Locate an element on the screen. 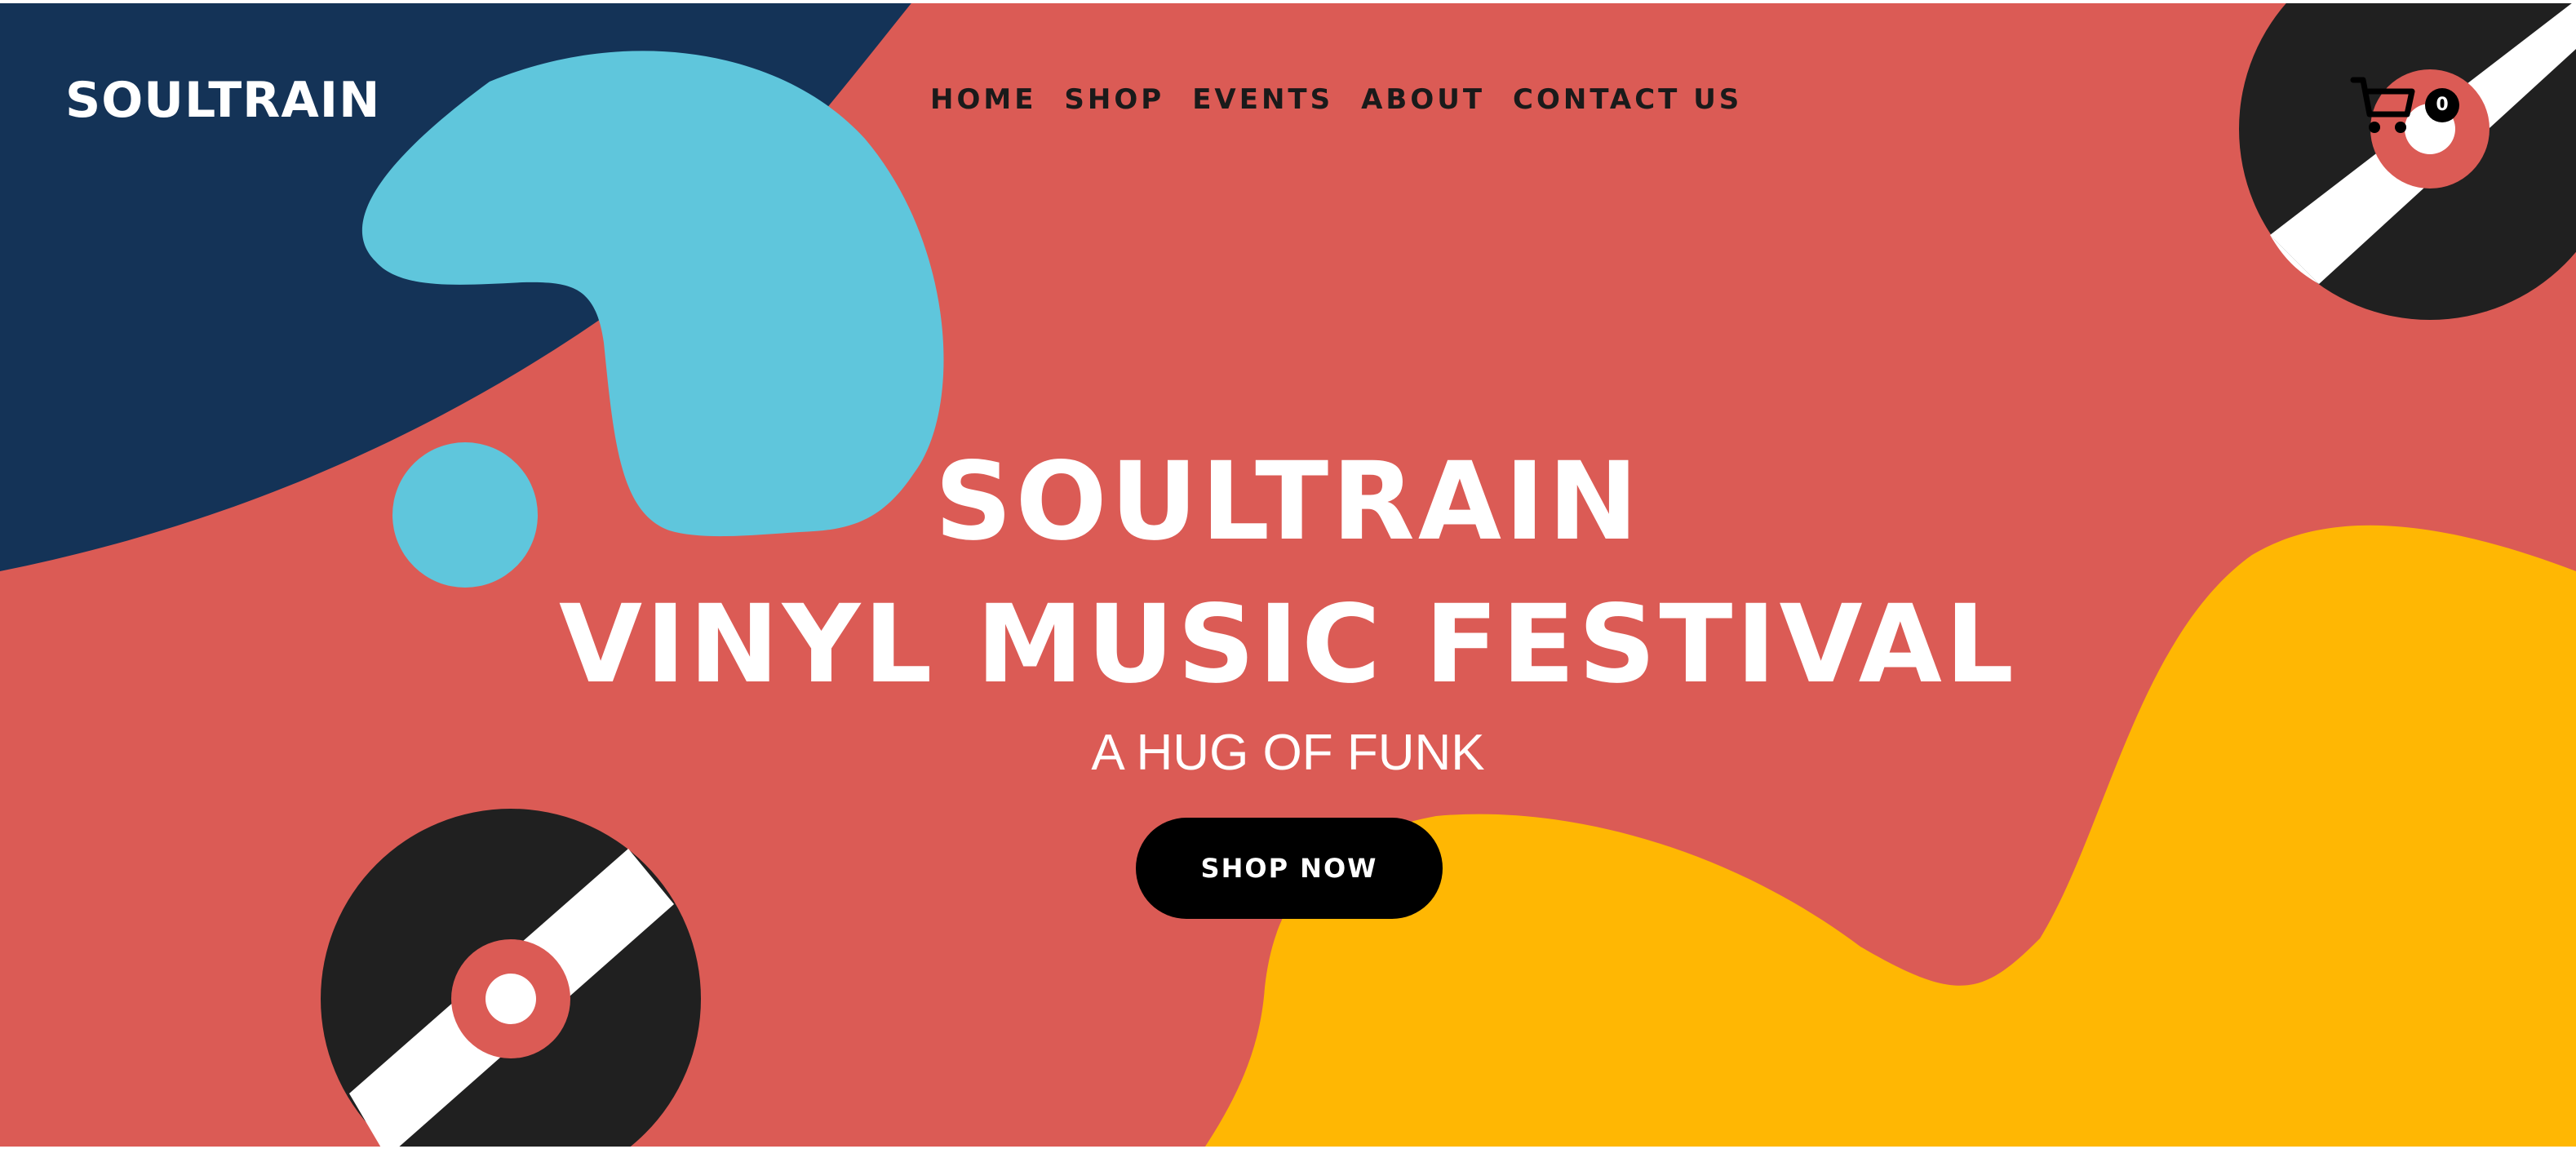 The height and width of the screenshot is (1149, 2576). top-border is located at coordinates (1288, 1).